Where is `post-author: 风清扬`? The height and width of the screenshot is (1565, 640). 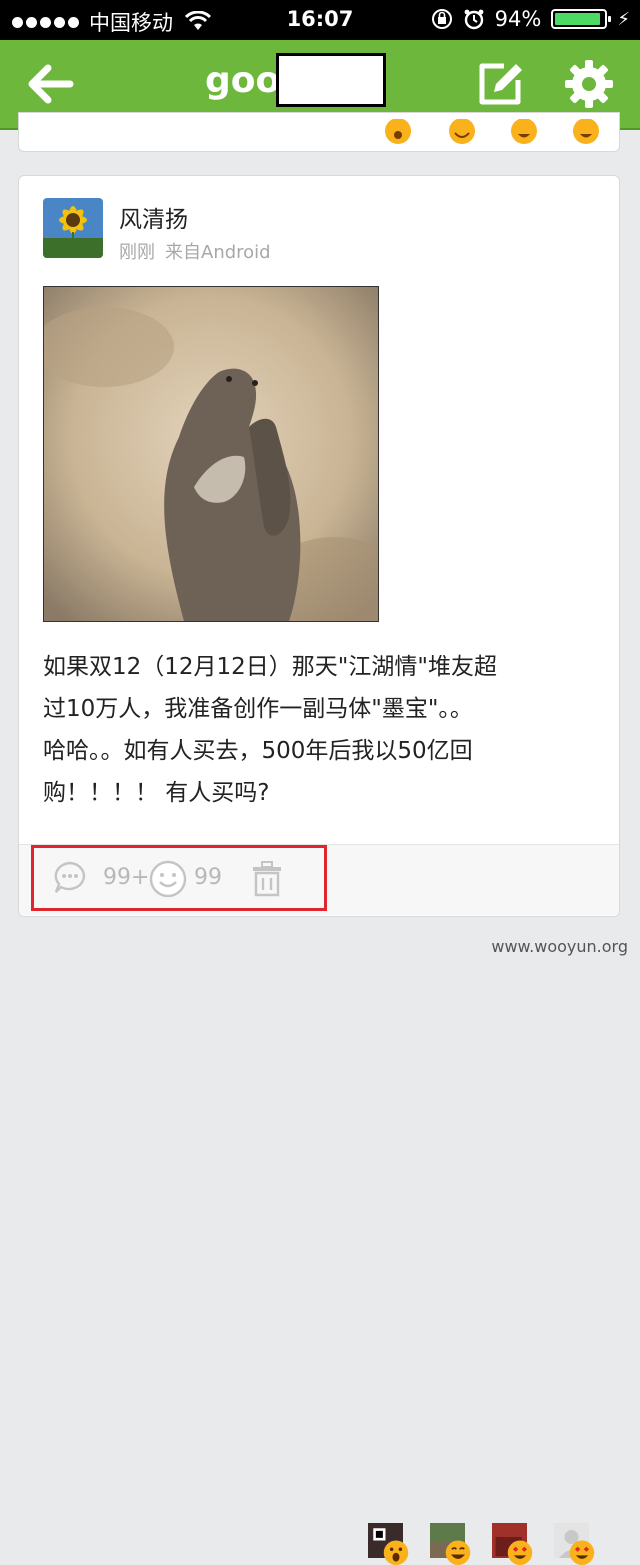 post-author: 风清扬 is located at coordinates (153, 217).